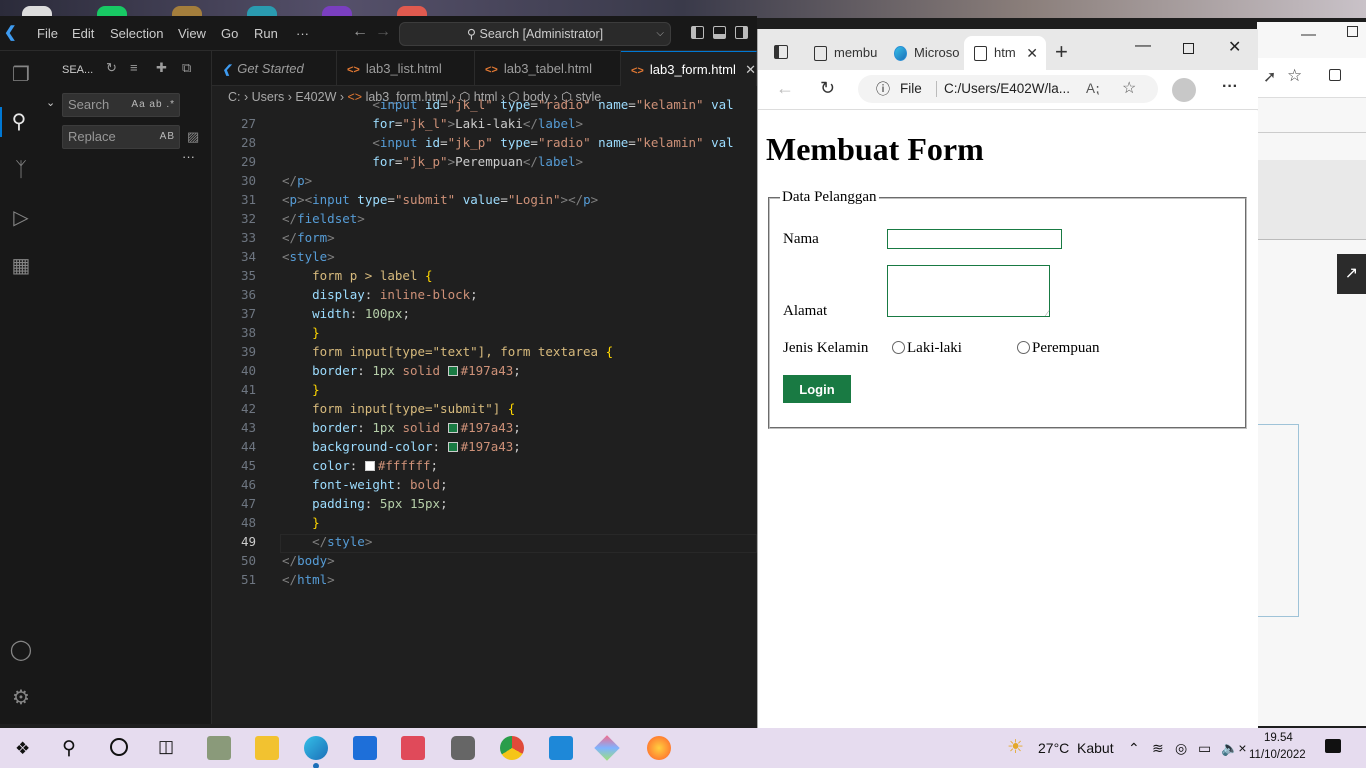 The height and width of the screenshot is (768, 1366). What do you see at coordinates (1005, 53) in the screenshot?
I see `browser-tab-html: htm ✕` at bounding box center [1005, 53].